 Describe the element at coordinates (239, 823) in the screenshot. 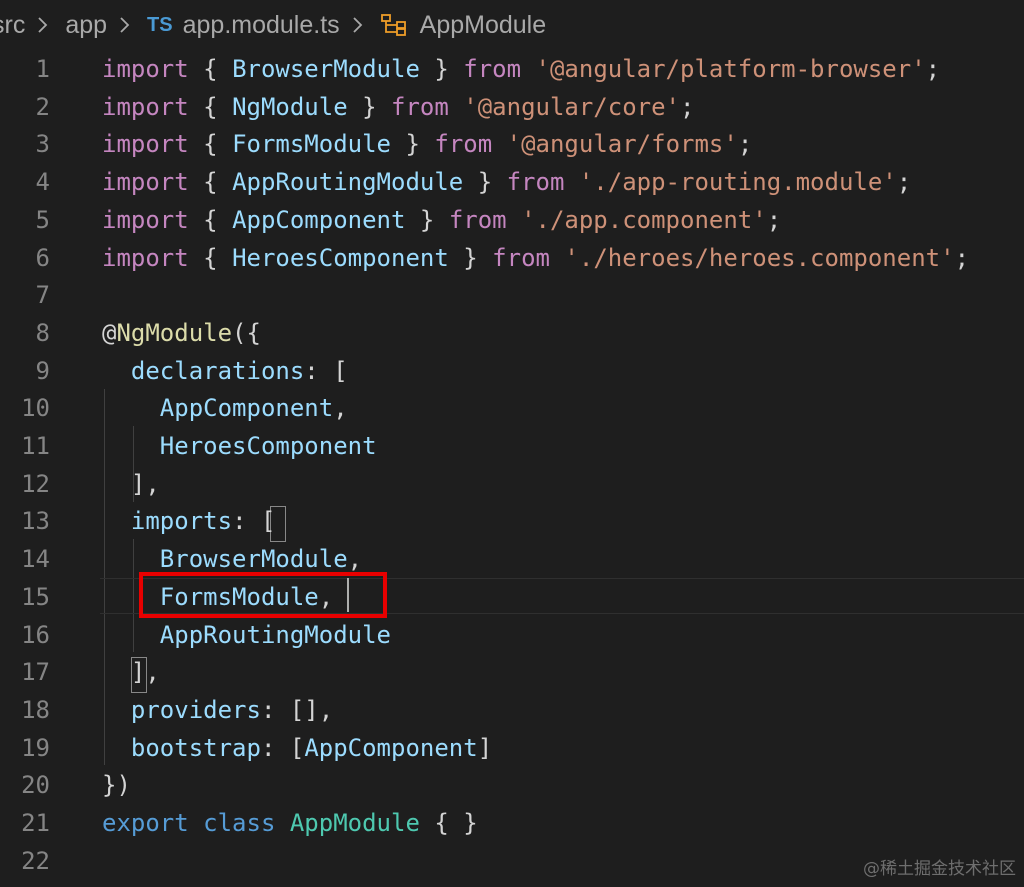

I see `code-token: class` at that location.